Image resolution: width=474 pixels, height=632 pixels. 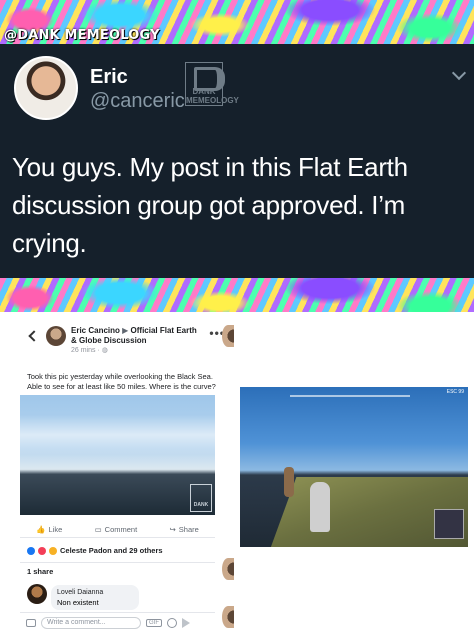 I want to click on other-player, so click(x=289, y=482).